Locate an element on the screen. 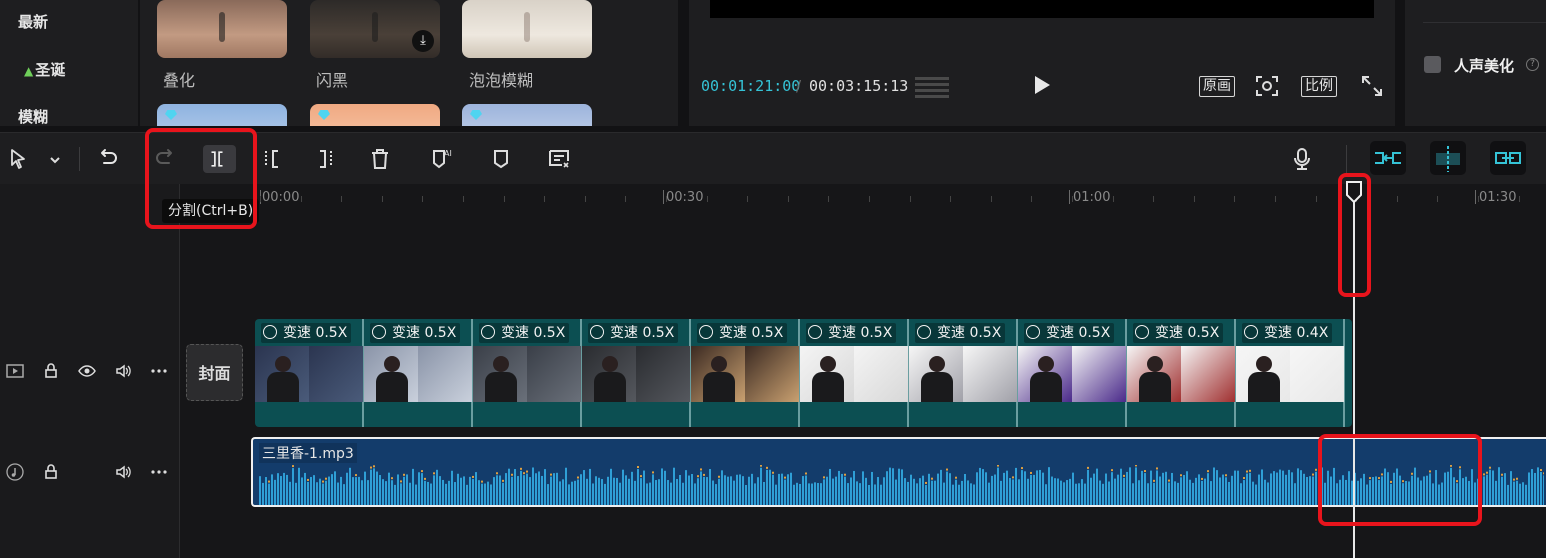 The image size is (1546, 558). cover-button: 封面 is located at coordinates (214, 372).